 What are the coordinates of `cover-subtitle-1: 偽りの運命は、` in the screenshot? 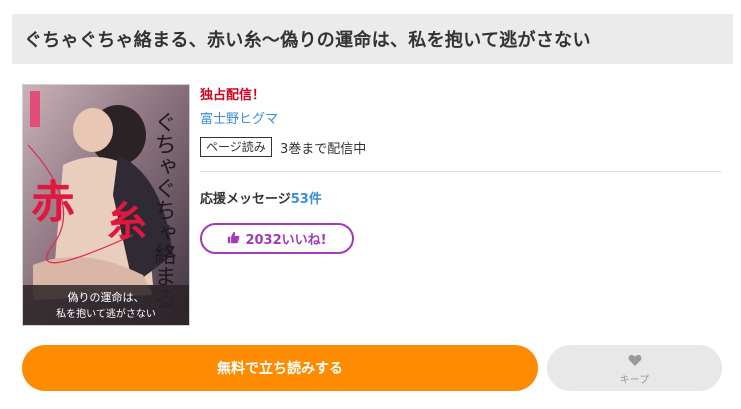 It's located at (106, 297).